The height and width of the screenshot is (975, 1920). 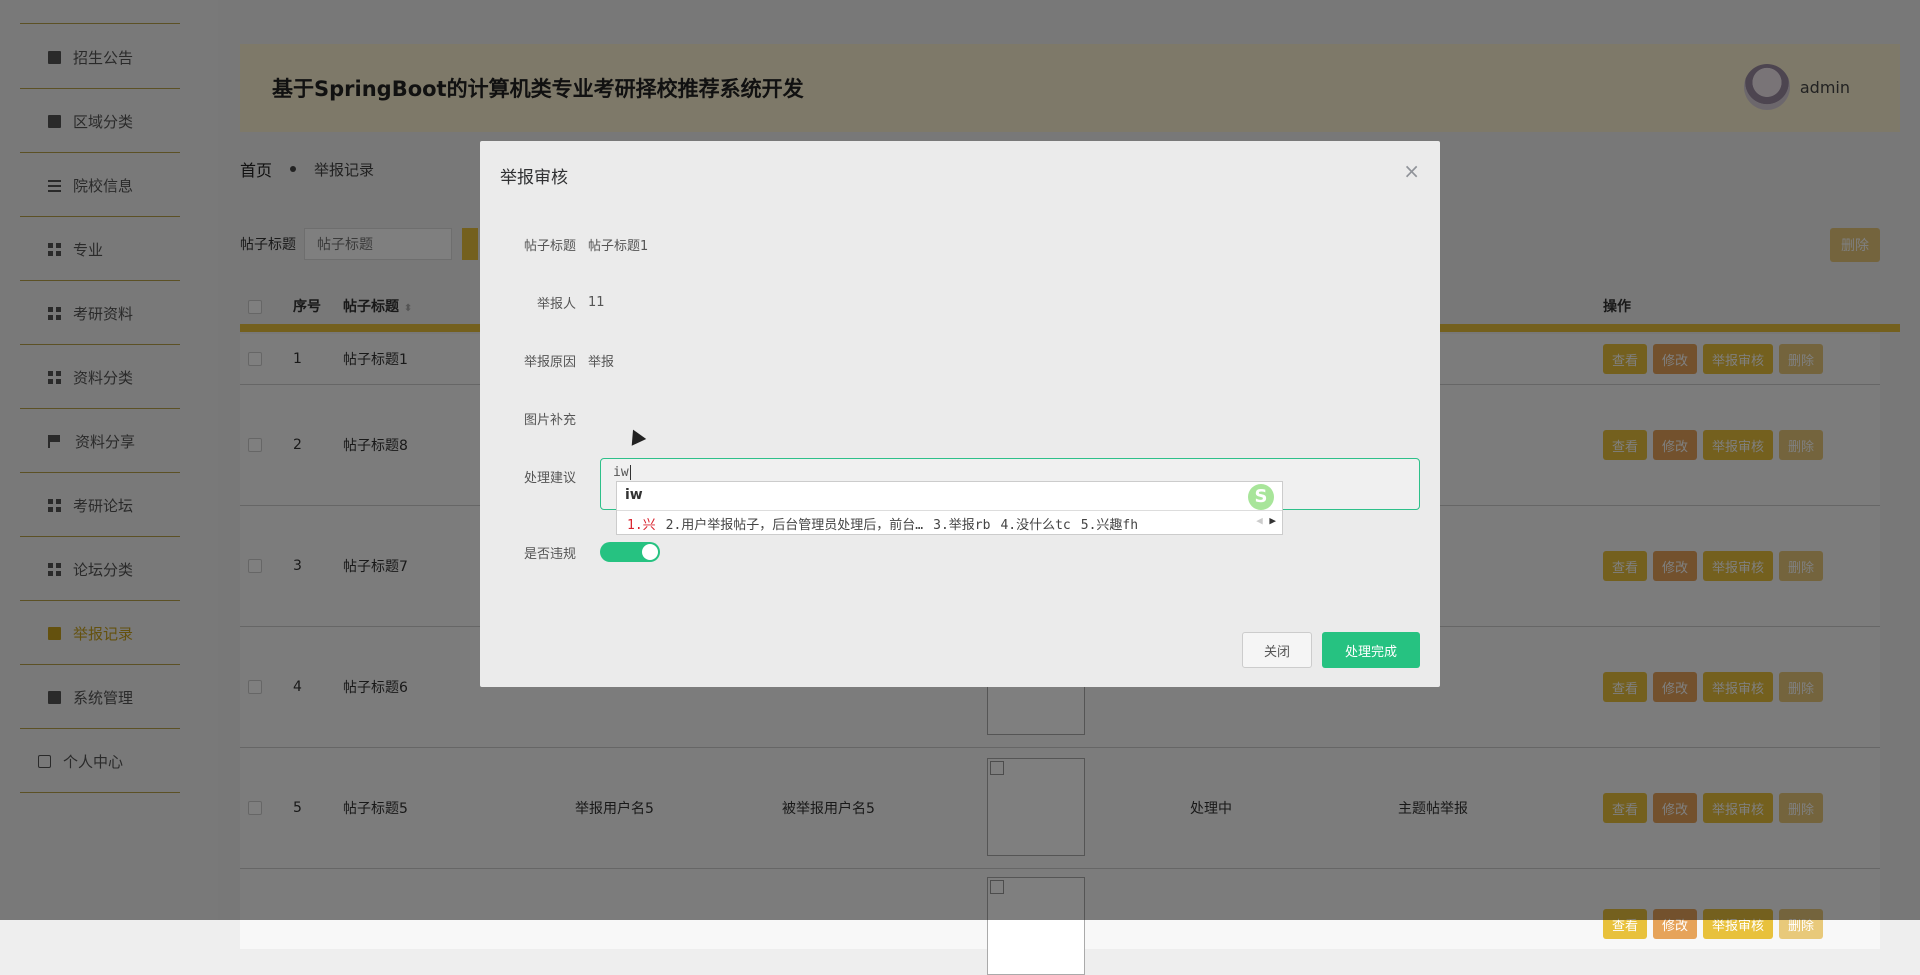 I want to click on field-image: 图片补充, so click(x=534, y=418).